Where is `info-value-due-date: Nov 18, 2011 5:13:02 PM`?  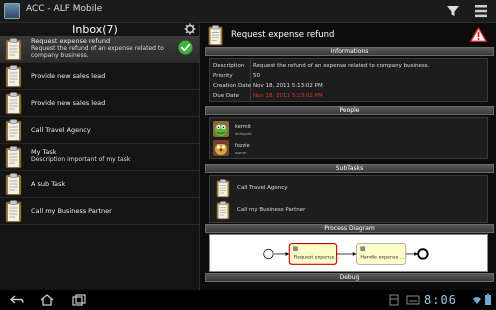 info-value-due-date: Nov 18, 2011 5:13:02 PM is located at coordinates (288, 96).